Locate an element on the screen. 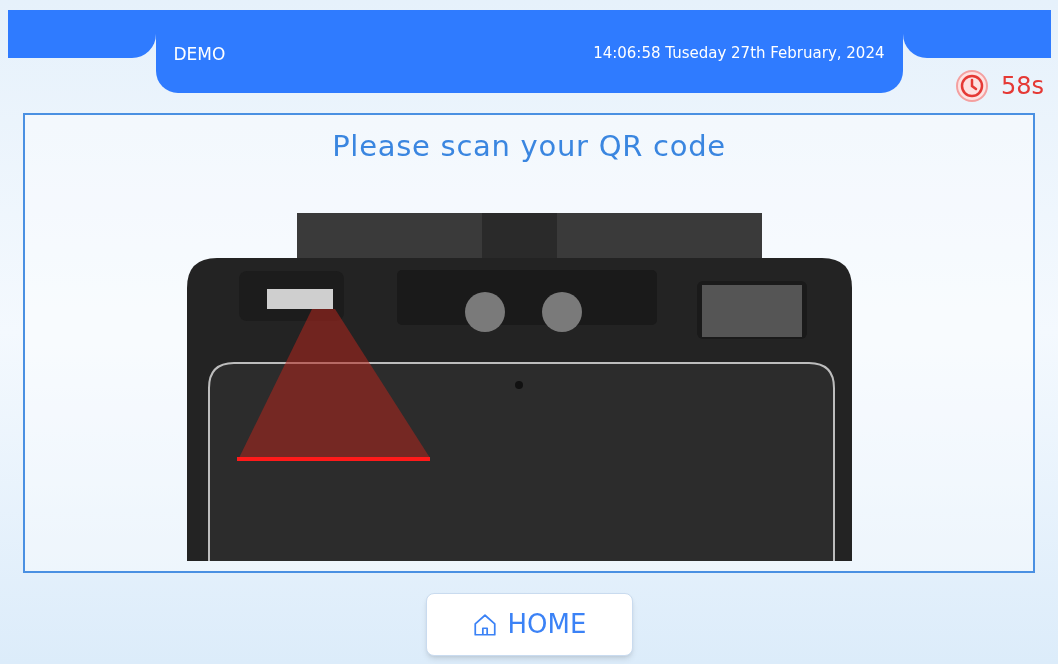 The height and width of the screenshot is (664, 1058). date-time: 14:06:58 Tuseday 27th February, 2024 is located at coordinates (739, 53).